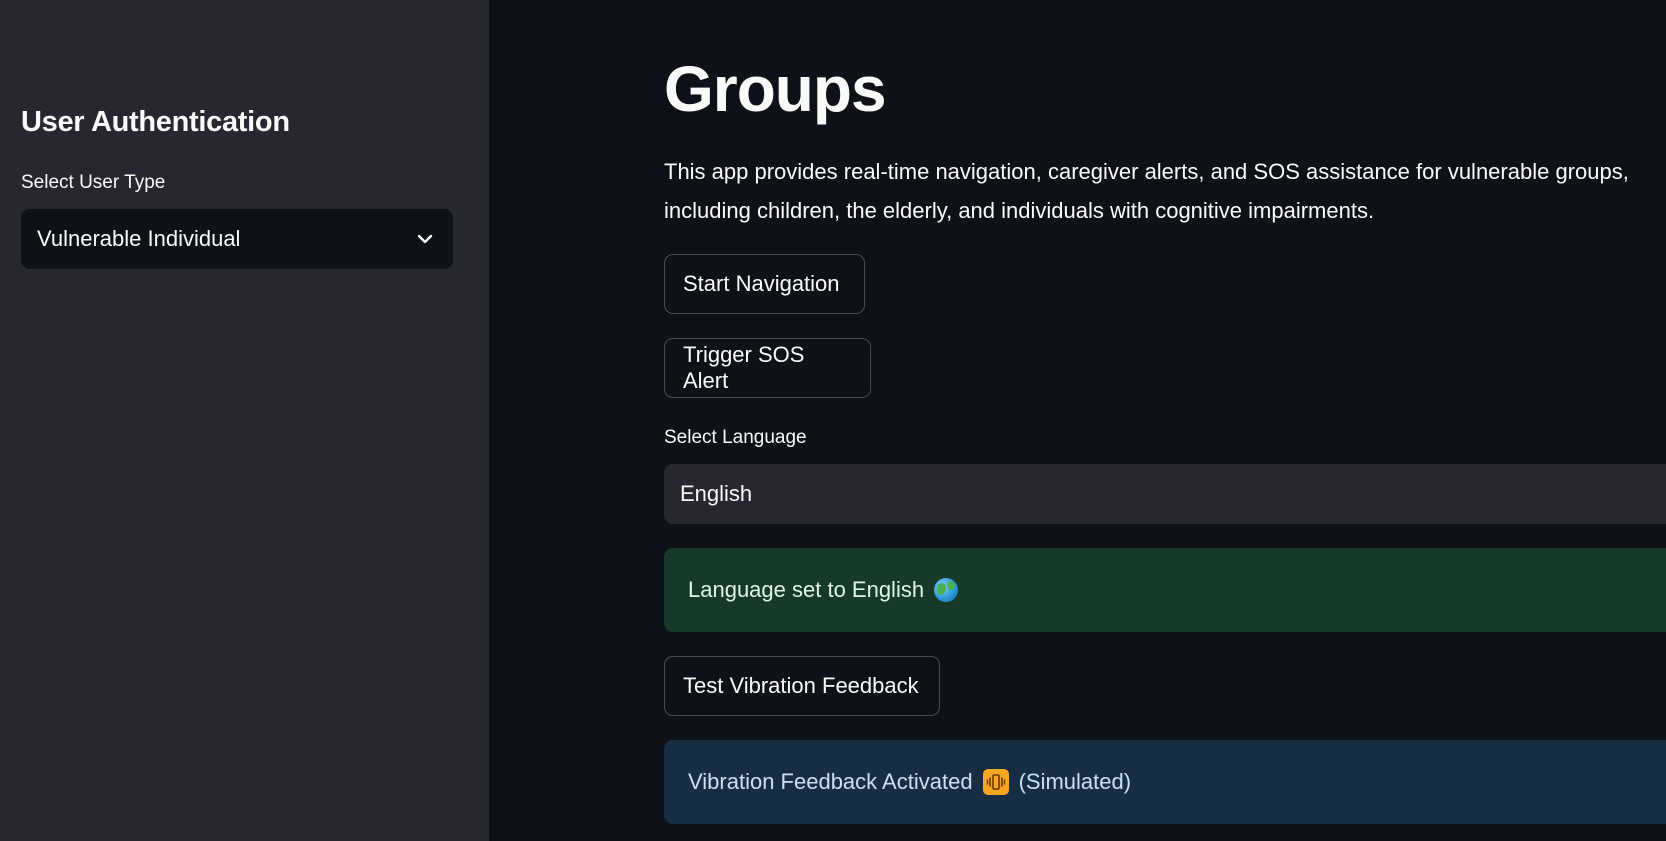 This screenshot has width=1666, height=841. What do you see at coordinates (946, 590) in the screenshot?
I see `globe-icon` at bounding box center [946, 590].